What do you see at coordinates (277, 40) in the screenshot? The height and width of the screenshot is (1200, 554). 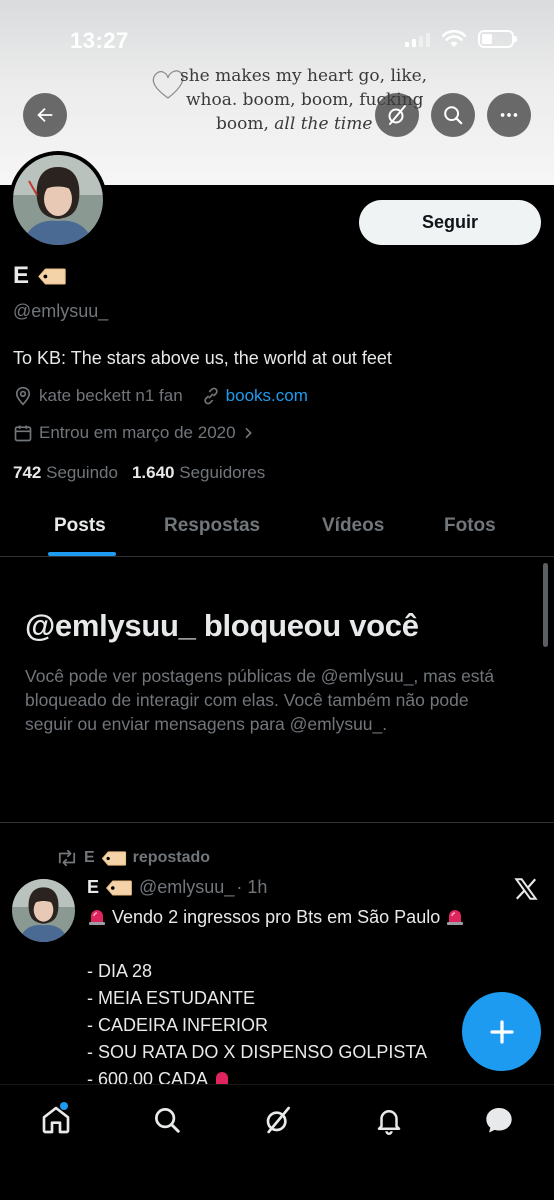 I see `status-bar: 13:27` at bounding box center [277, 40].